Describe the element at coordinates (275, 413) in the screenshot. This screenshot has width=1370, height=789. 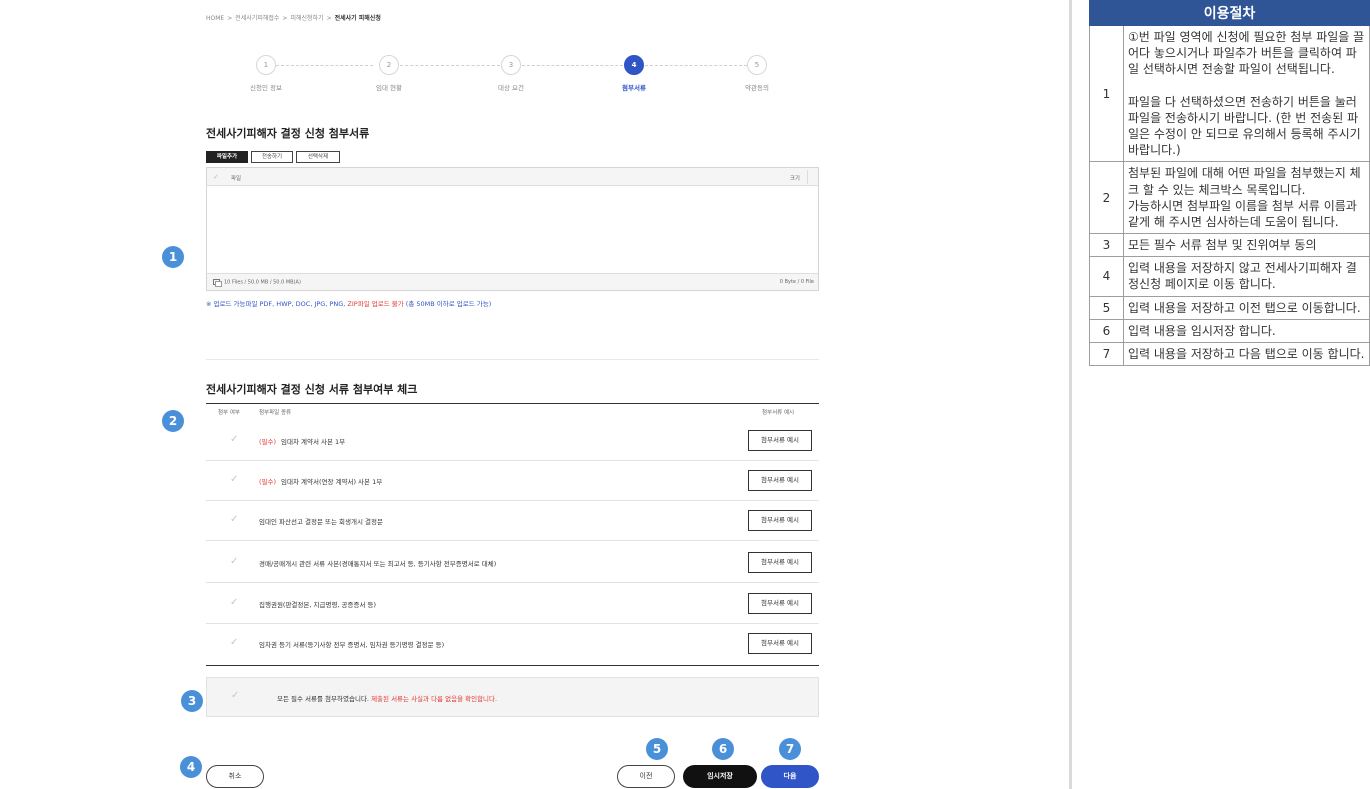
I see `type-column-header: 첨부파일 종류` at that location.